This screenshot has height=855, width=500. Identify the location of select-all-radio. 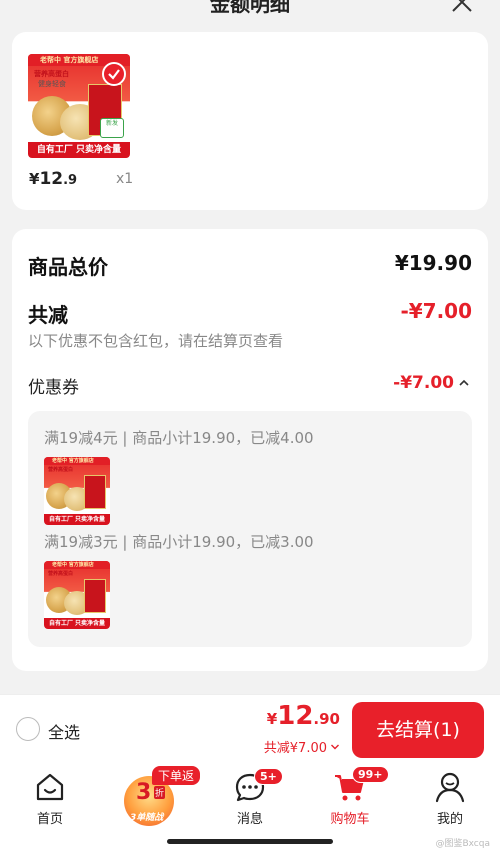
(28, 729).